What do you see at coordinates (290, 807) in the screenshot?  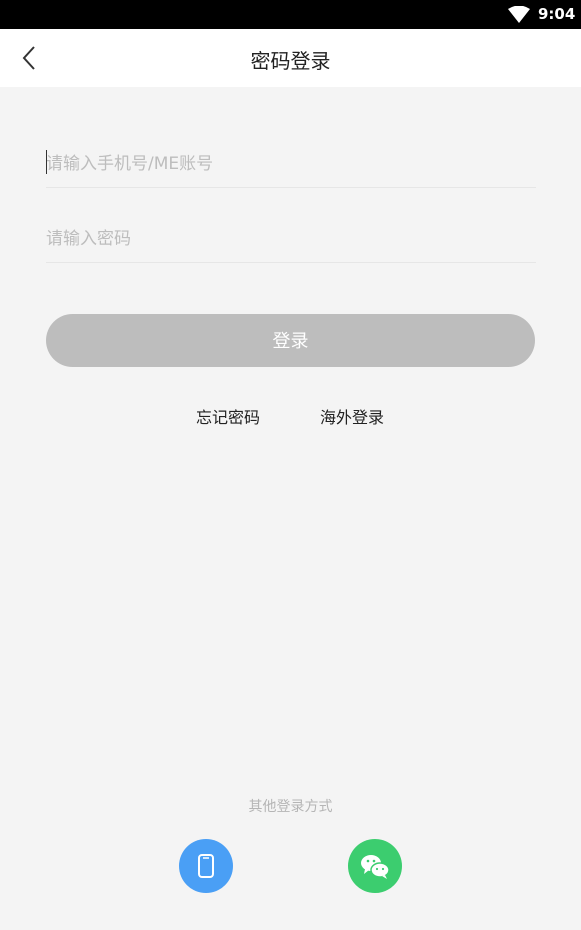 I see `other-login-label: 其他登录方式` at bounding box center [290, 807].